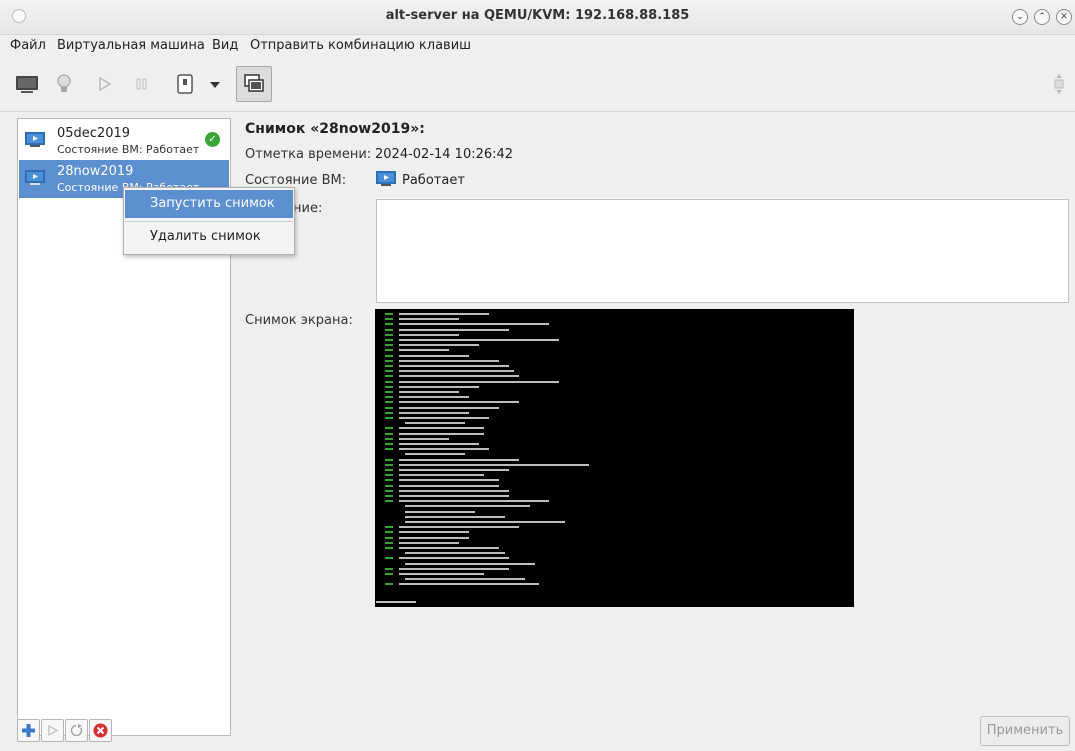 The image size is (1075, 751). I want to click on delete-snapshot-label: Удалить снимок, so click(205, 236).